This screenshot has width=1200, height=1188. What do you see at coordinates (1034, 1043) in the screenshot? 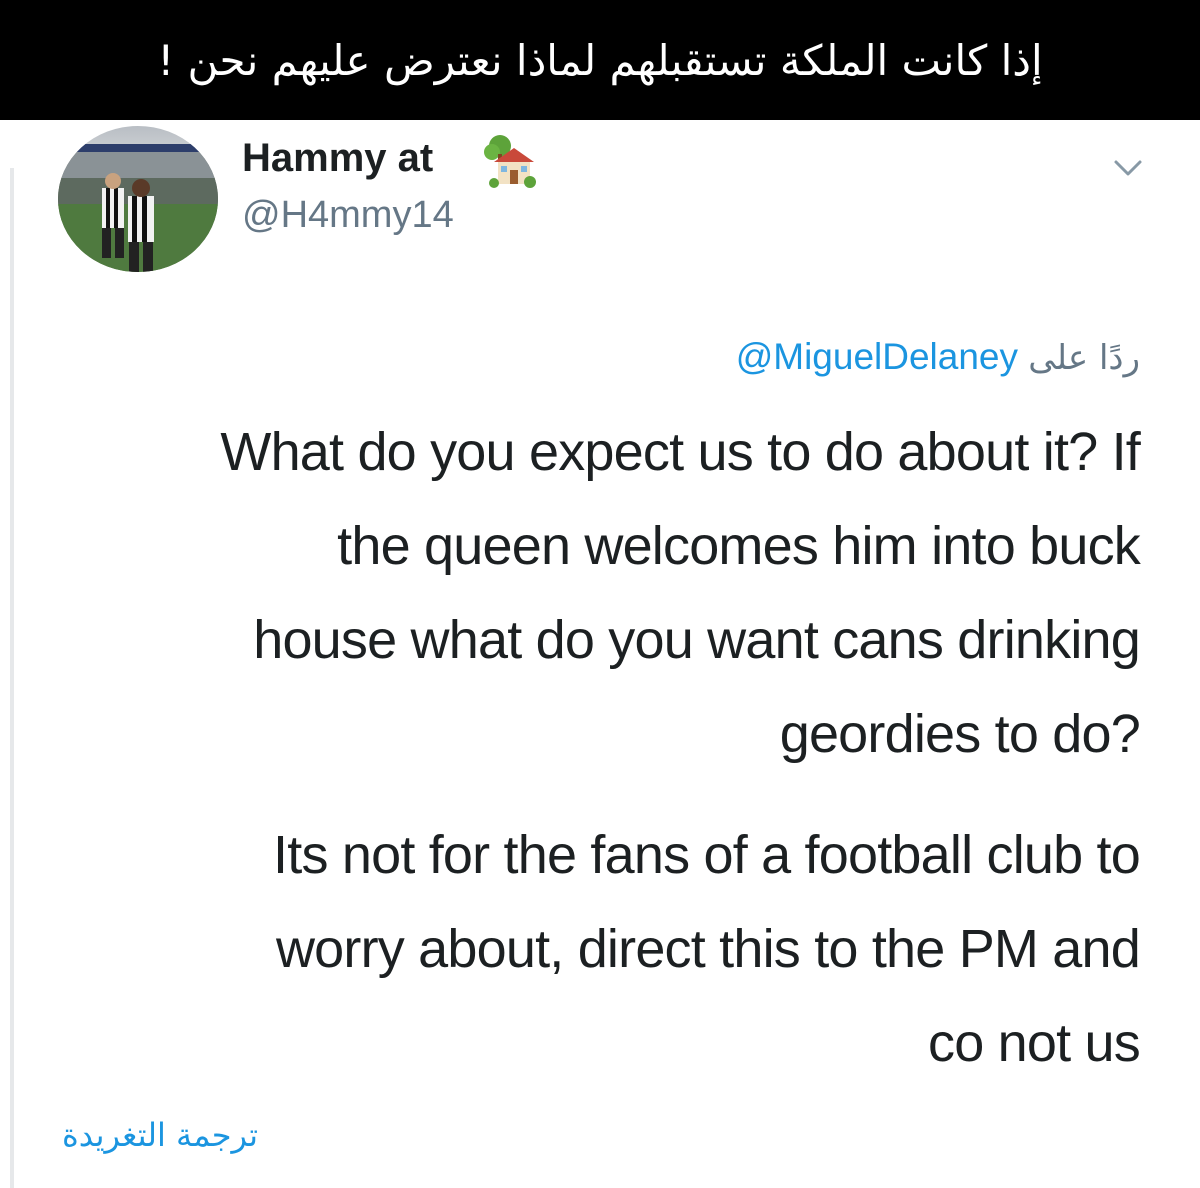
I see `tweet-line: co not us` at bounding box center [1034, 1043].